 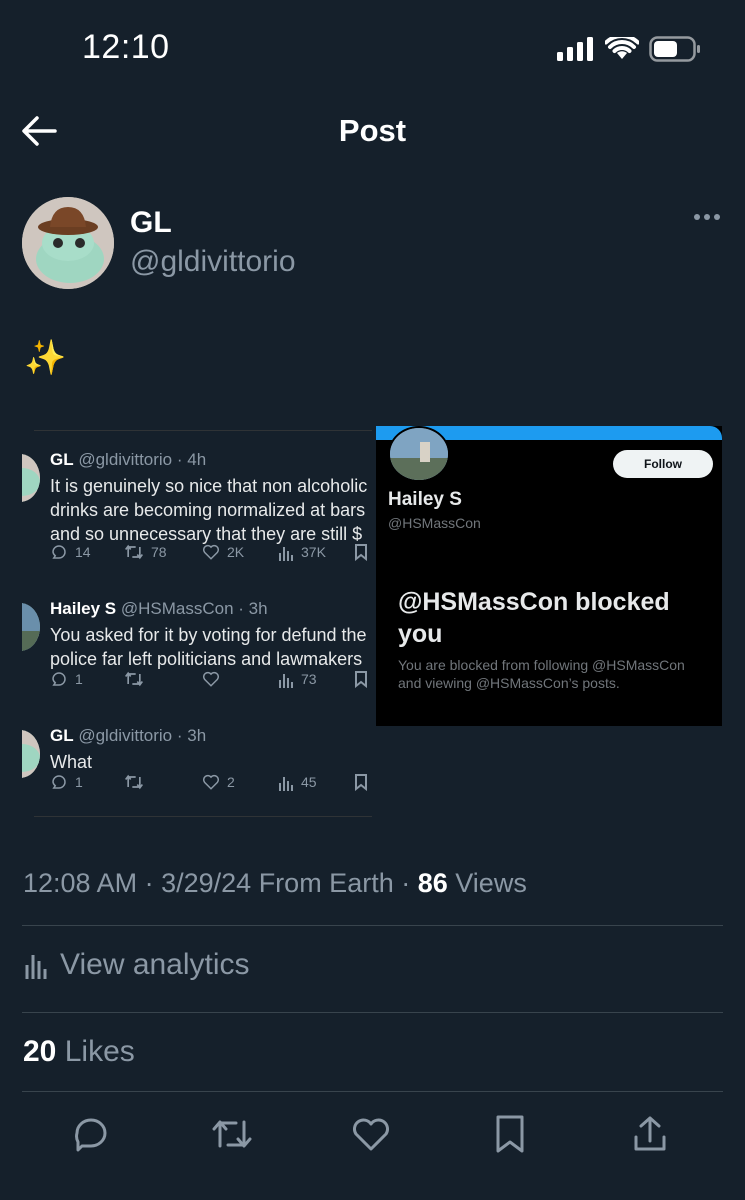 I want to click on more-options-button, so click(x=707, y=217).